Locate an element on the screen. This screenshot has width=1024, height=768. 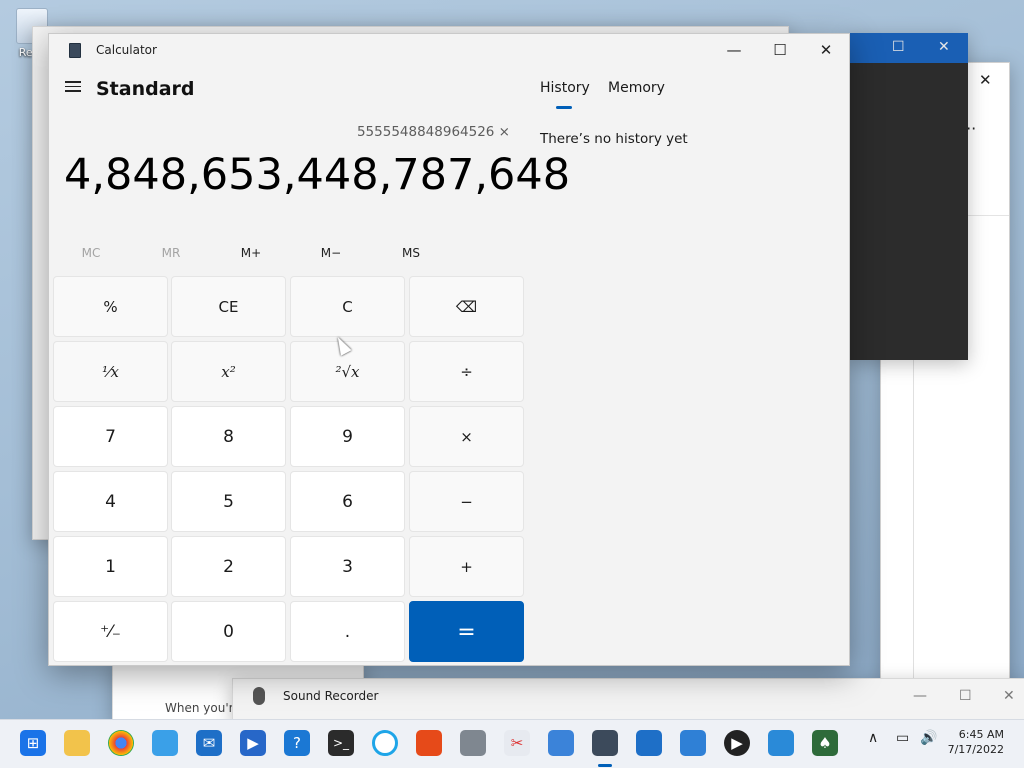
camera-icon is located at coordinates (473, 743).